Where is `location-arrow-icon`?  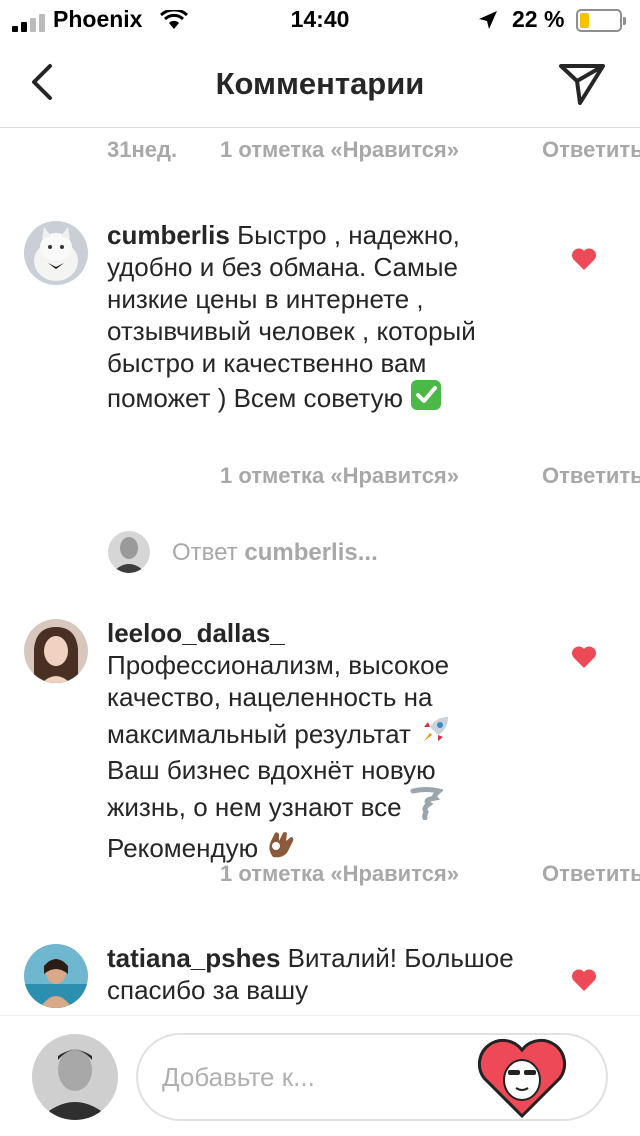 location-arrow-icon is located at coordinates (488, 20).